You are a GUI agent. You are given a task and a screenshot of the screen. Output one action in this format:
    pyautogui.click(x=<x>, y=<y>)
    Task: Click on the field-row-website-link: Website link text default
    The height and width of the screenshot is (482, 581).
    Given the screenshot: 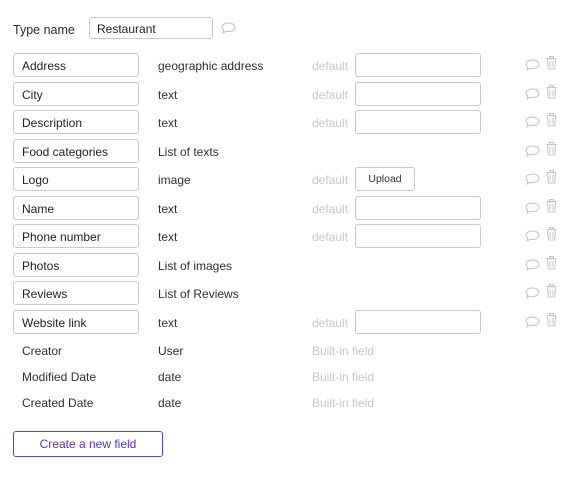 What is the action you would take?
    pyautogui.click(x=291, y=322)
    